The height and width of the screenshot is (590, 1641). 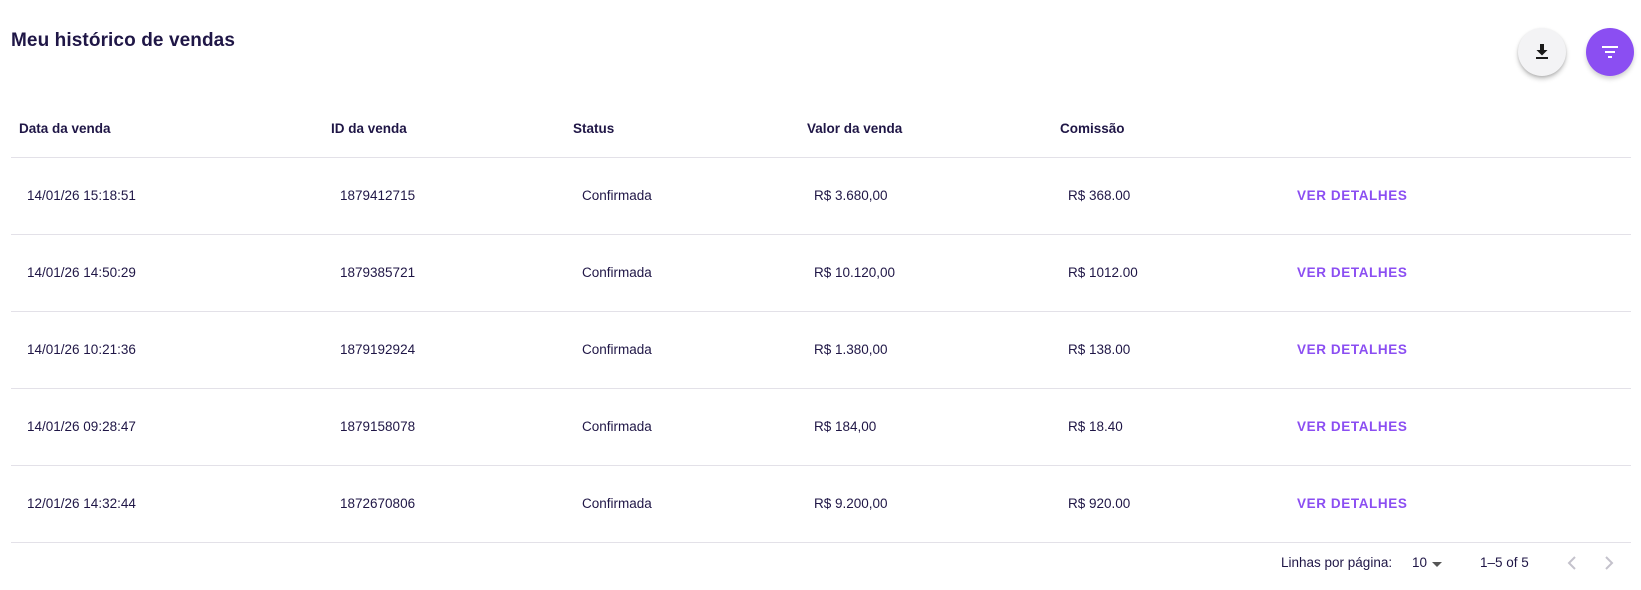 I want to click on sale-id-cell: 1872670806, so click(x=378, y=503).